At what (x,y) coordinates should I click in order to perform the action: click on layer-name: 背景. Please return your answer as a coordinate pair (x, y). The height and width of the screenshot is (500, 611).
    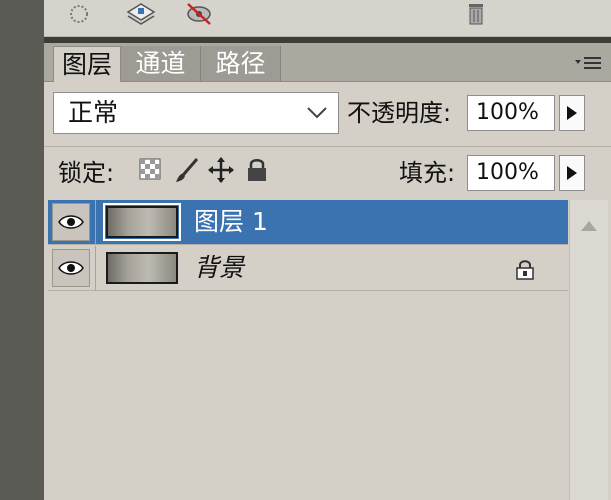
    Looking at the image, I should click on (219, 267).